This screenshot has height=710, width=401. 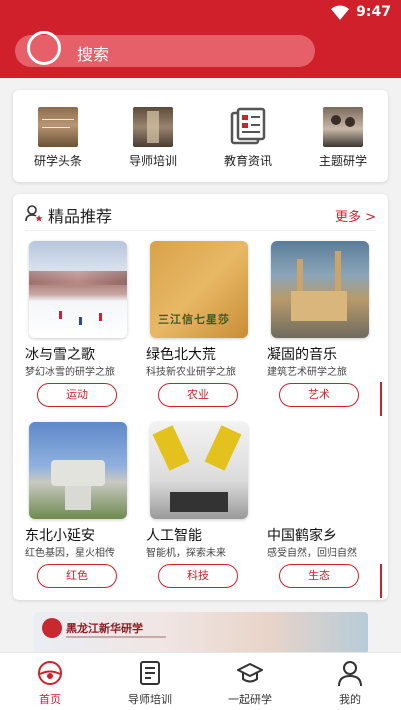 I want to click on status-bar: 9:47, so click(x=200, y=13).